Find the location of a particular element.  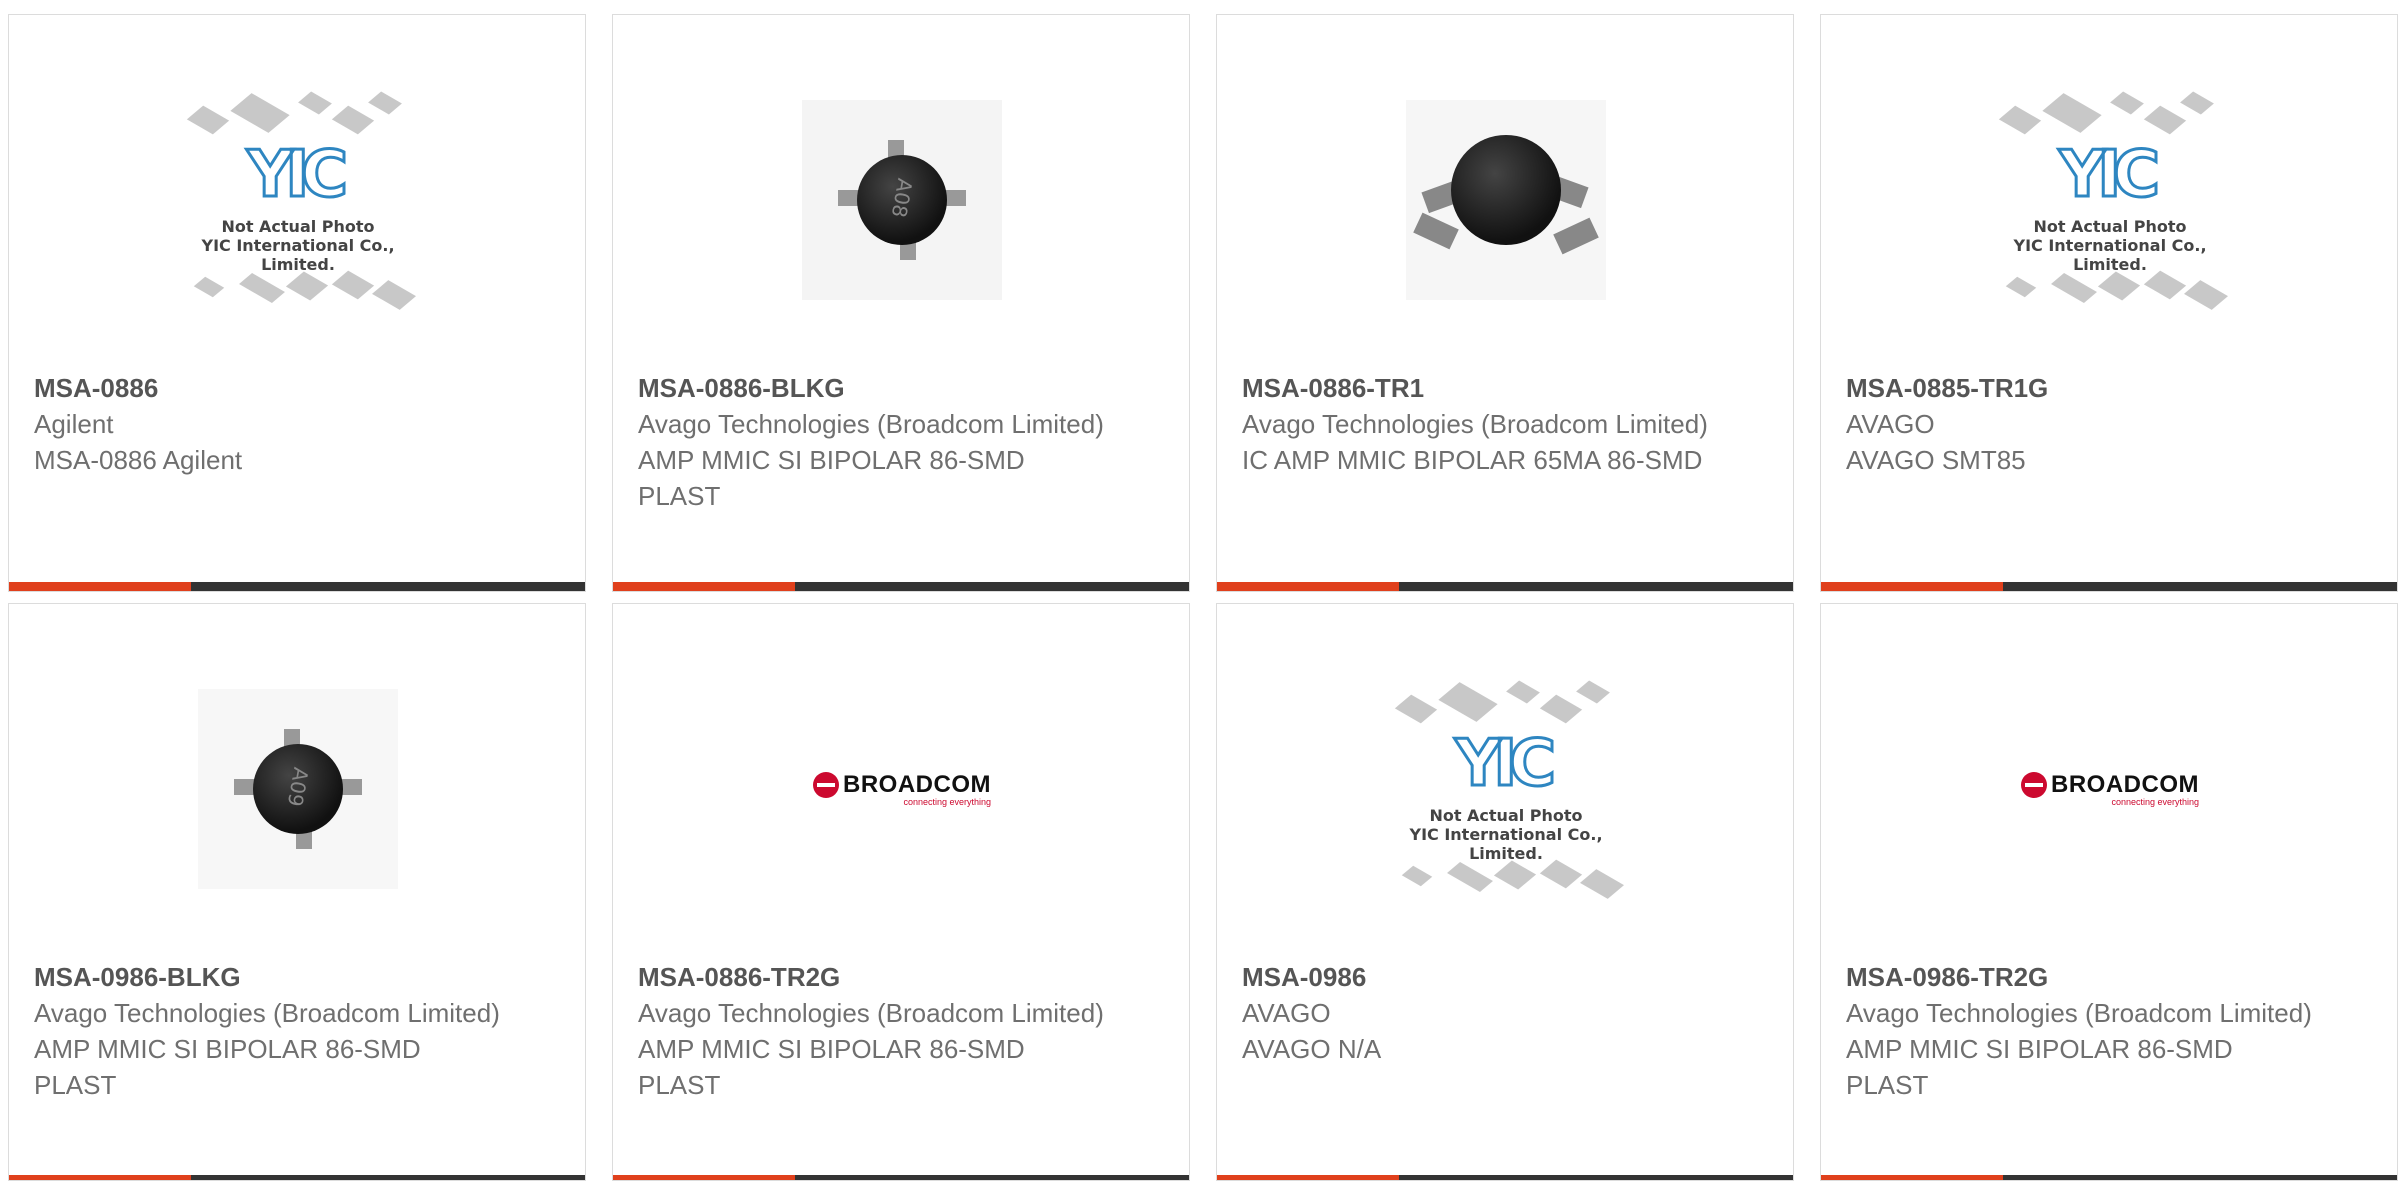

part-number: MSA-0986-BLKG is located at coordinates (137, 977).